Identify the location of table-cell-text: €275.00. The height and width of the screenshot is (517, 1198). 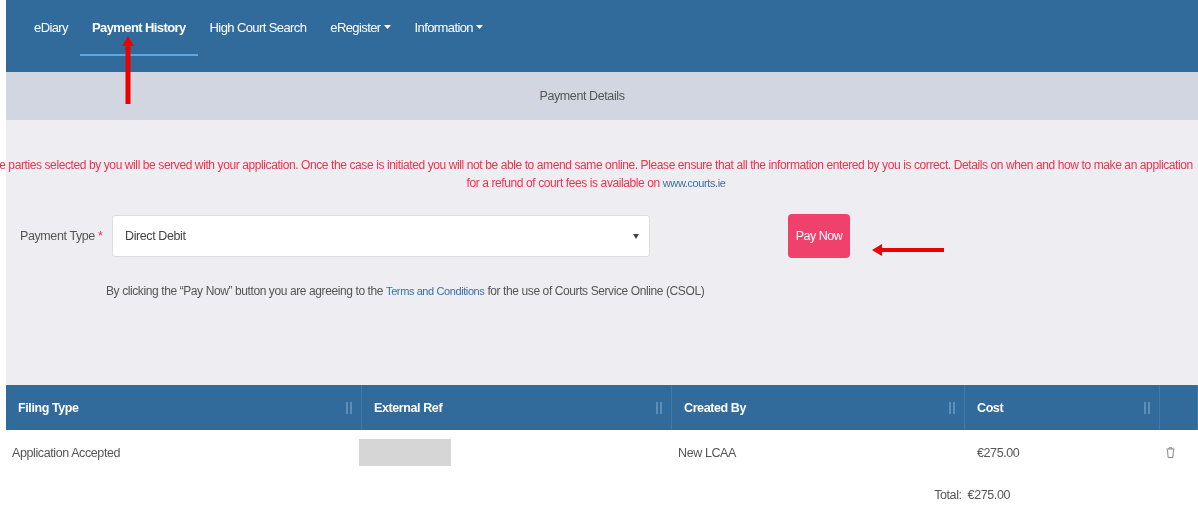
(998, 453).